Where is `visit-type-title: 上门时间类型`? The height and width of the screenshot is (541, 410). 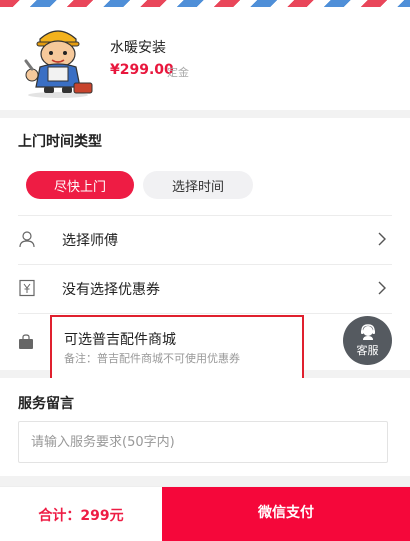
visit-type-title: 上门时间类型 is located at coordinates (60, 142).